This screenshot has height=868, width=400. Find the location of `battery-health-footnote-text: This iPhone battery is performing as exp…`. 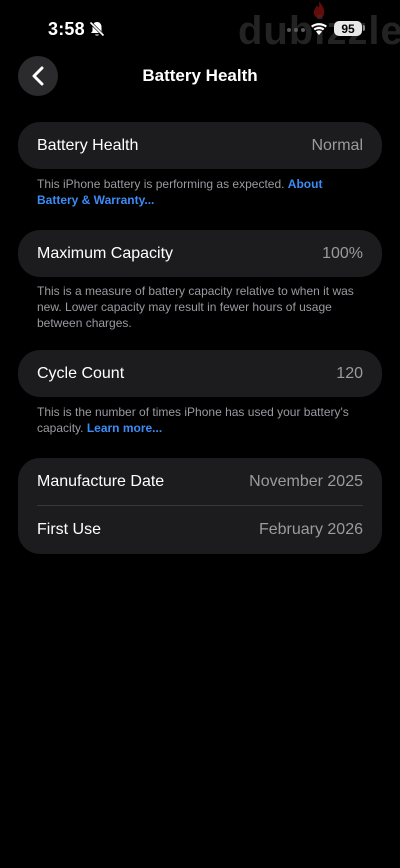

battery-health-footnote-text: This iPhone battery is performing as exp… is located at coordinates (162, 184).